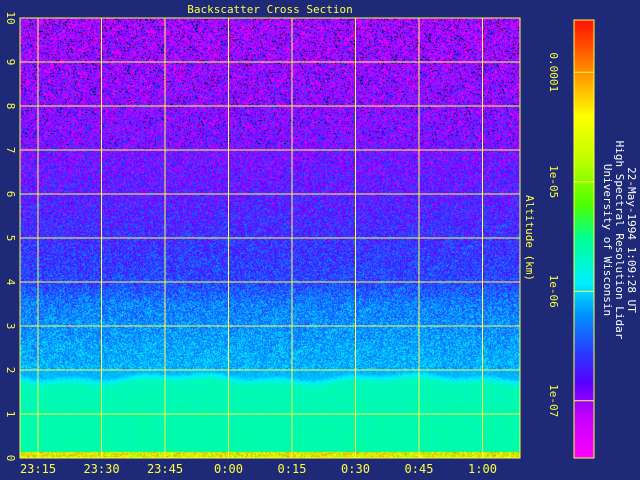  What do you see at coordinates (10, 238) in the screenshot?
I see `y-tick-label: 5` at bounding box center [10, 238].